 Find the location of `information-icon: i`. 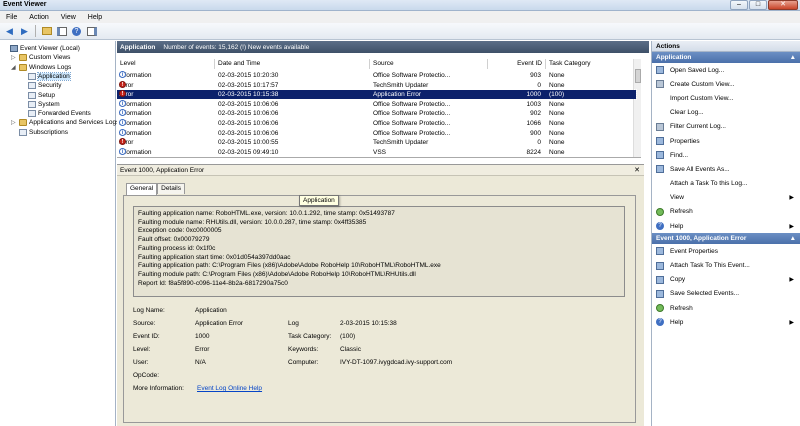

information-icon: i is located at coordinates (122, 103).